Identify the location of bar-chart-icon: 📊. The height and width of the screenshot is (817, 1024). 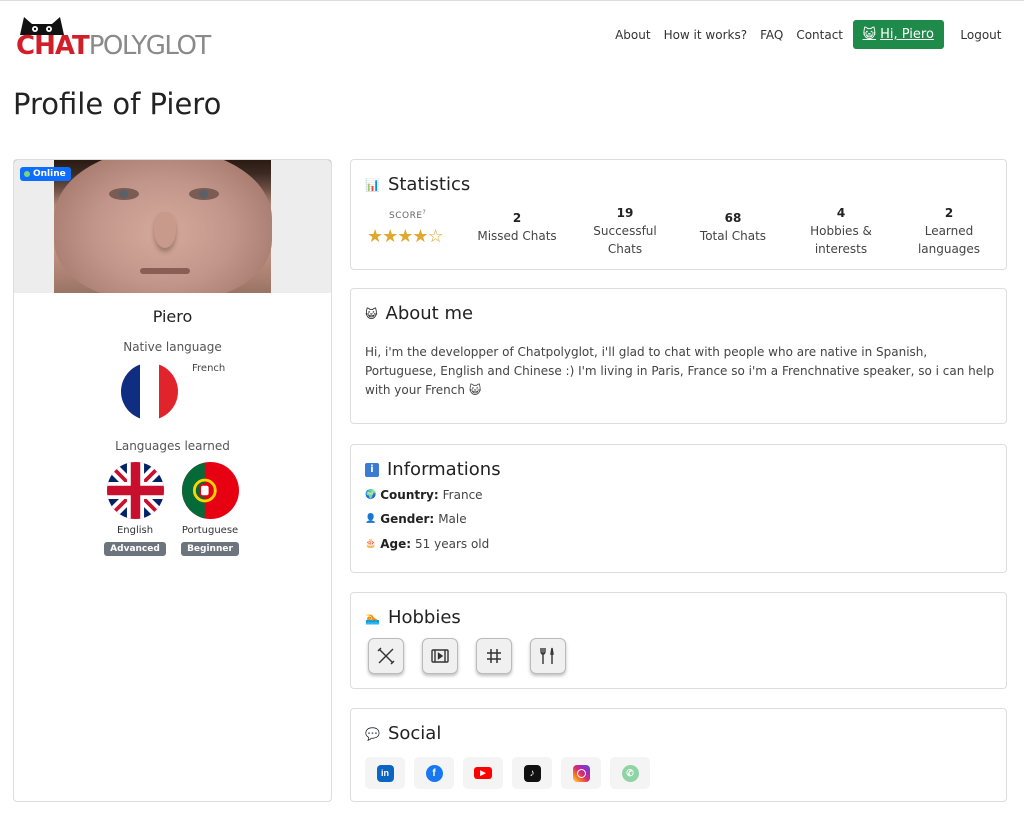
(372, 184).